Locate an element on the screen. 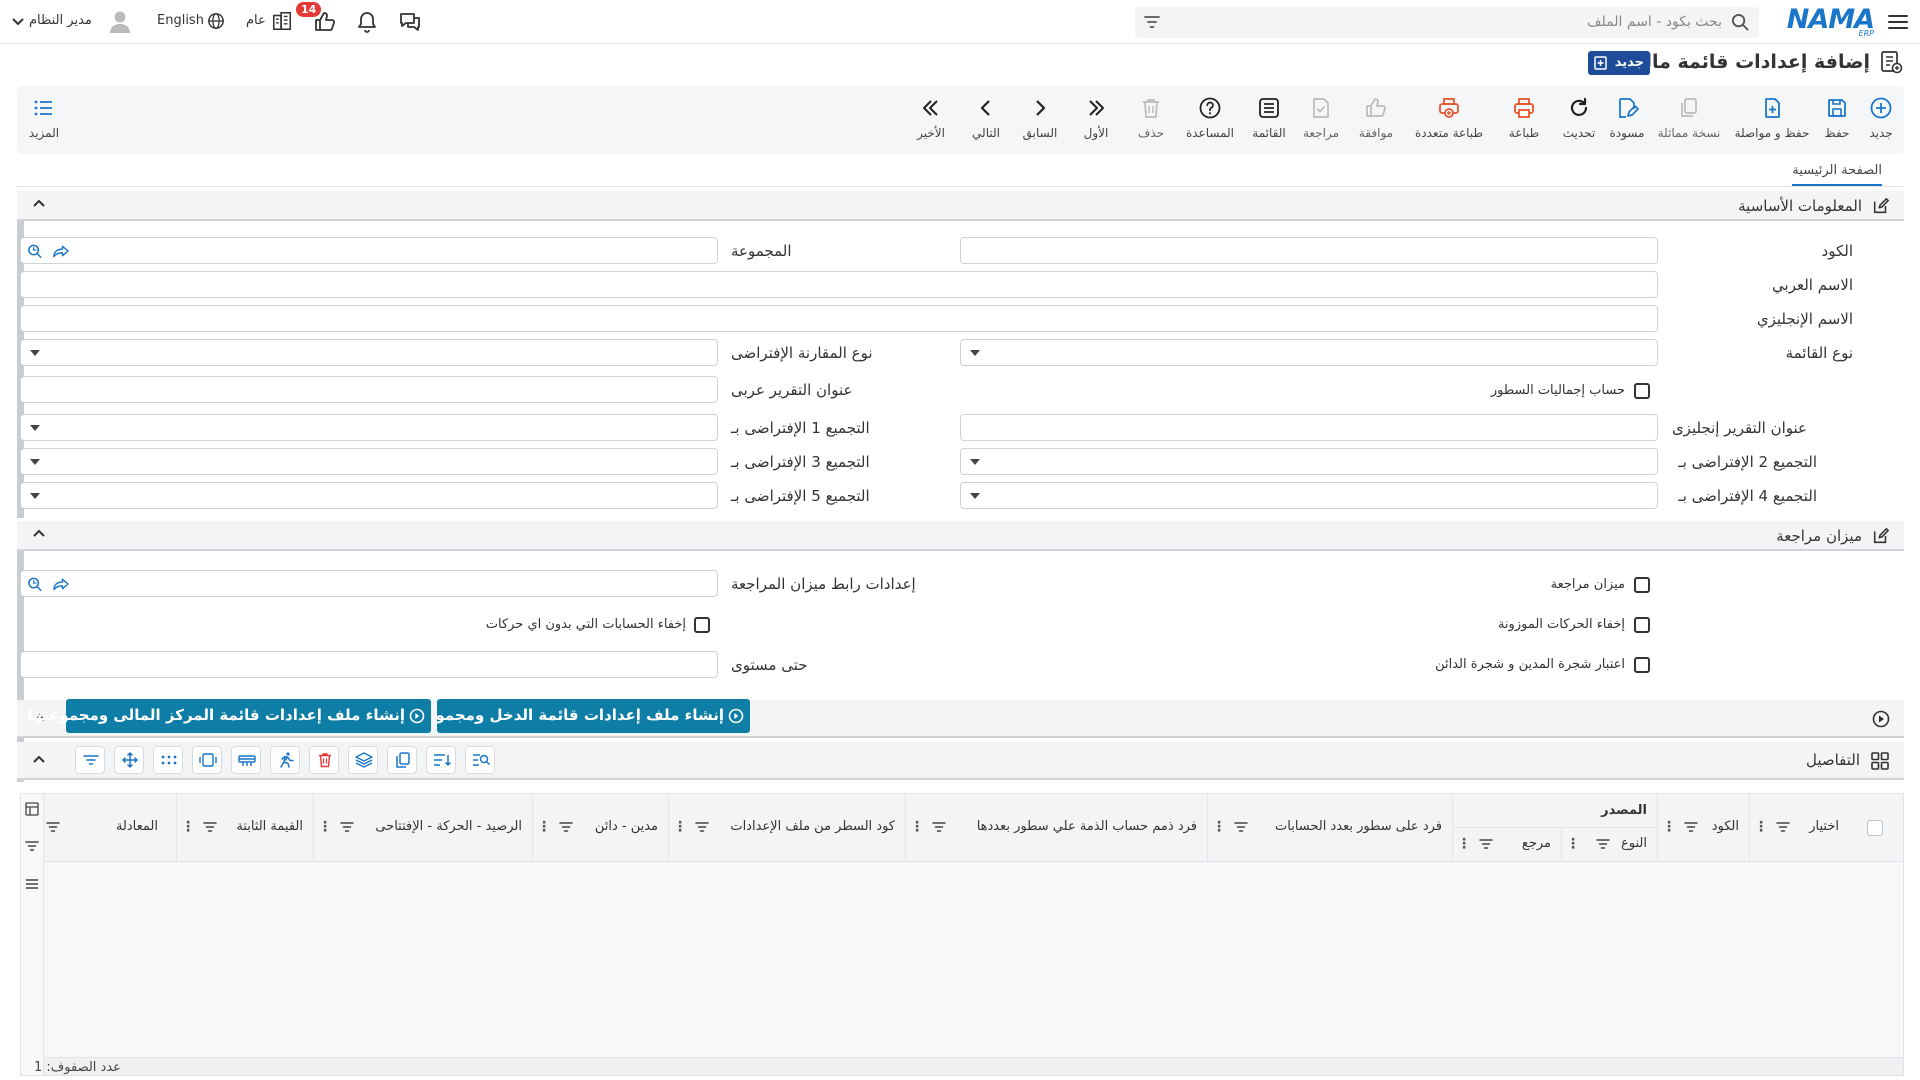  review-button: مراجعة is located at coordinates (1321, 122).